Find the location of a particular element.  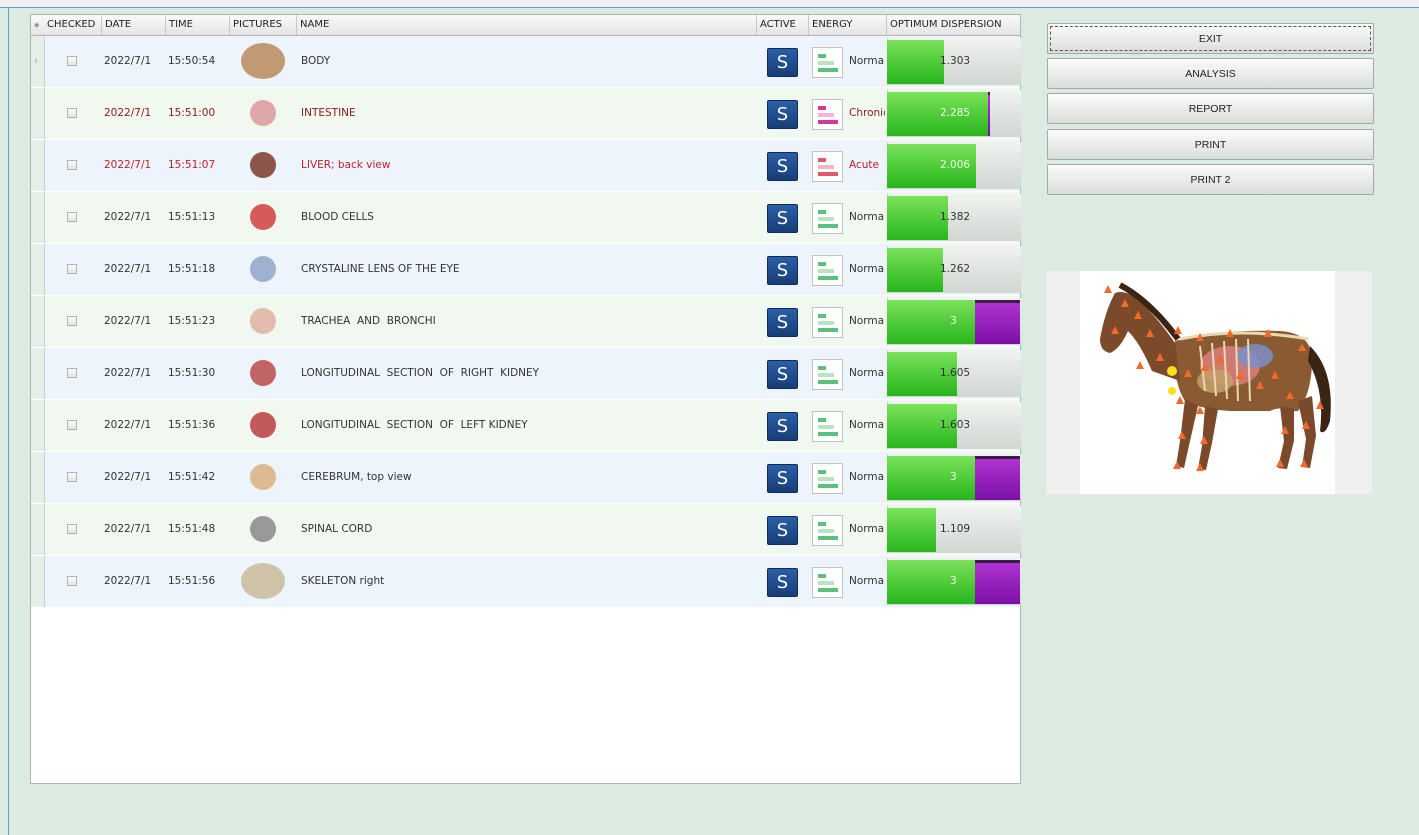

row-time: 15:50:54 is located at coordinates (192, 61).